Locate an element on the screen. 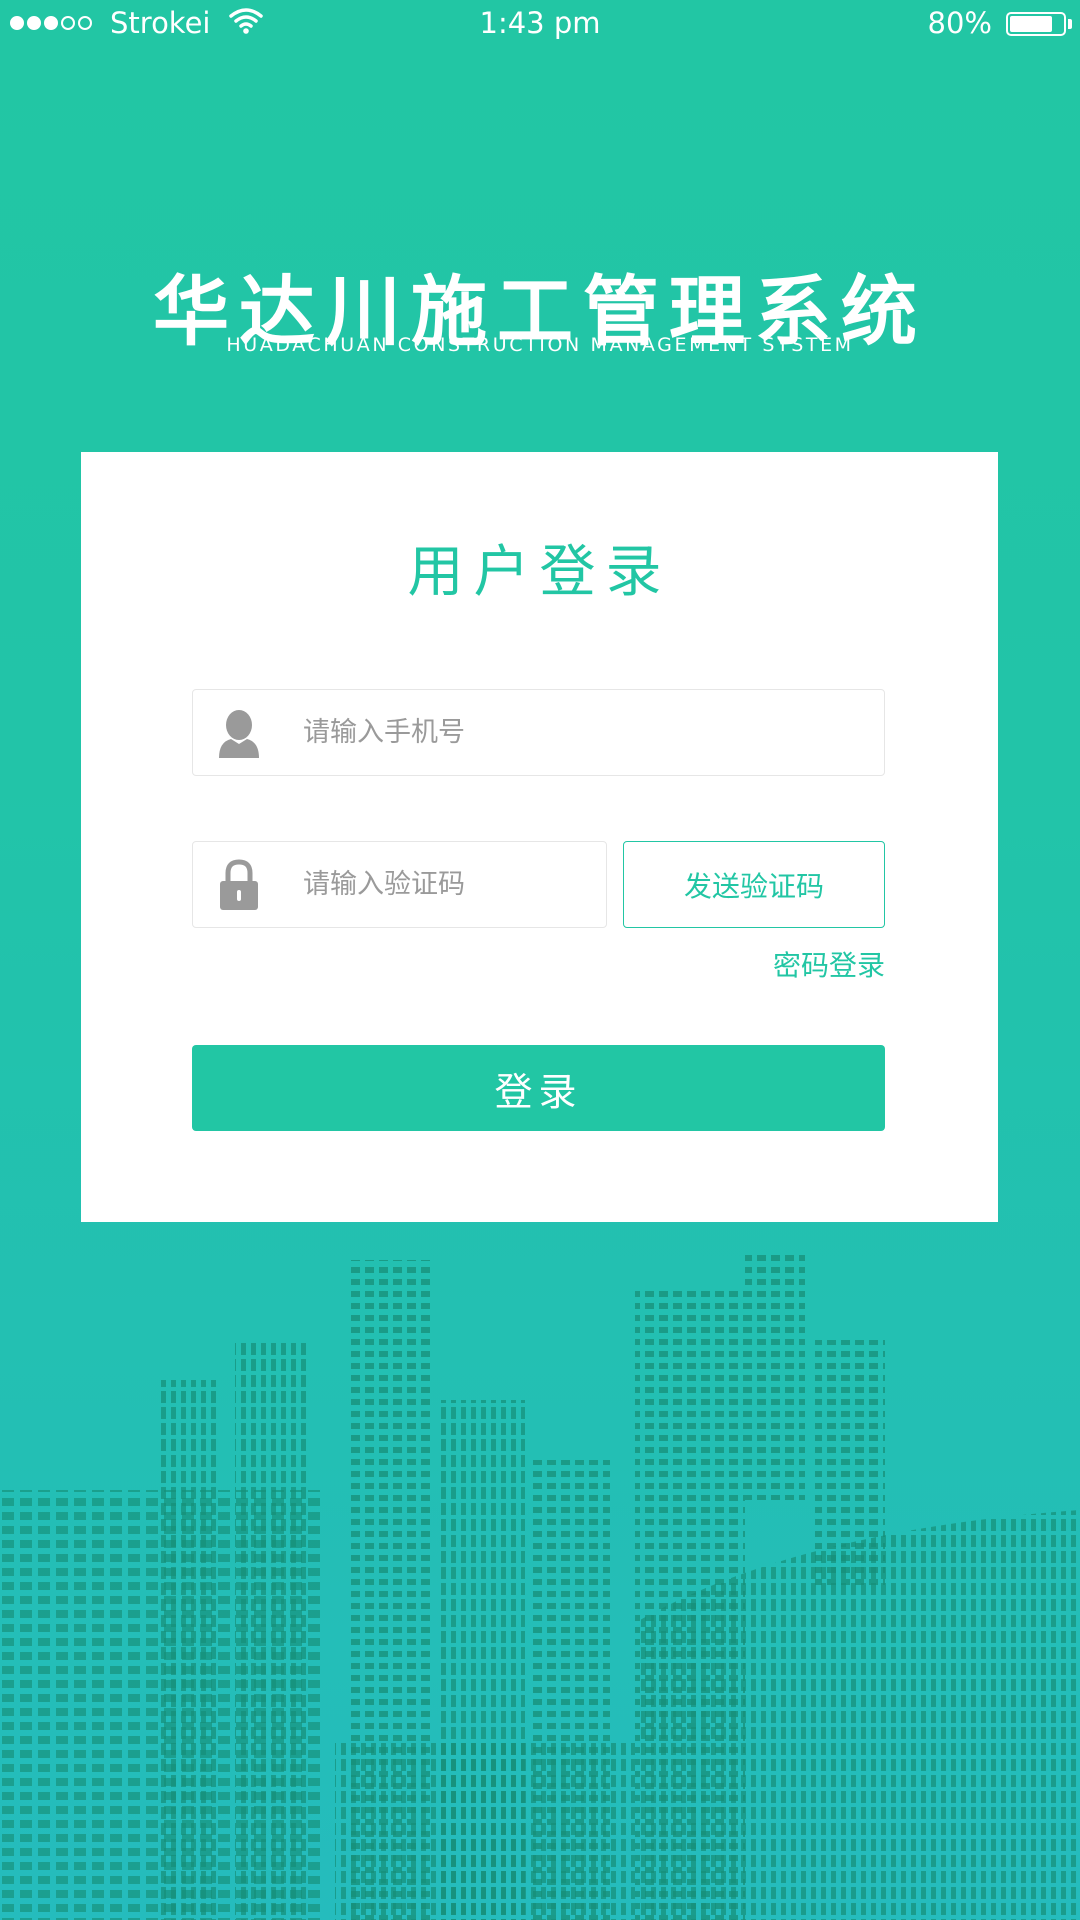 This screenshot has height=1920, width=1080. status-bar: Strokei 1:43 pm 80% is located at coordinates (540, 25).